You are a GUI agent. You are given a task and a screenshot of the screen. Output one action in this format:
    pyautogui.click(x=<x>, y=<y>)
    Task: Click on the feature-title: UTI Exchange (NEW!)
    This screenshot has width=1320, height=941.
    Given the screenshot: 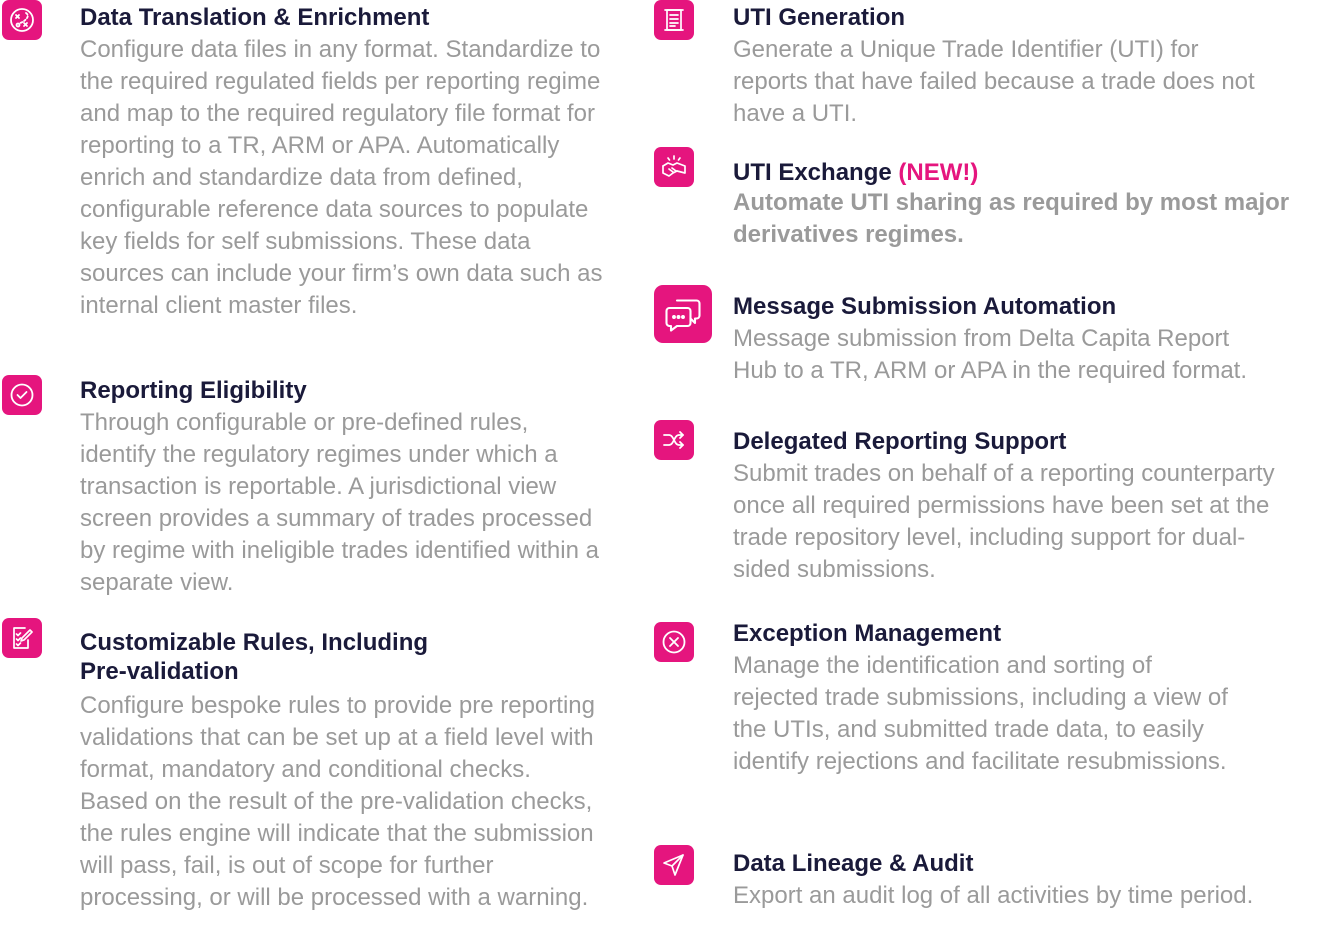 What is the action you would take?
    pyautogui.click(x=855, y=172)
    